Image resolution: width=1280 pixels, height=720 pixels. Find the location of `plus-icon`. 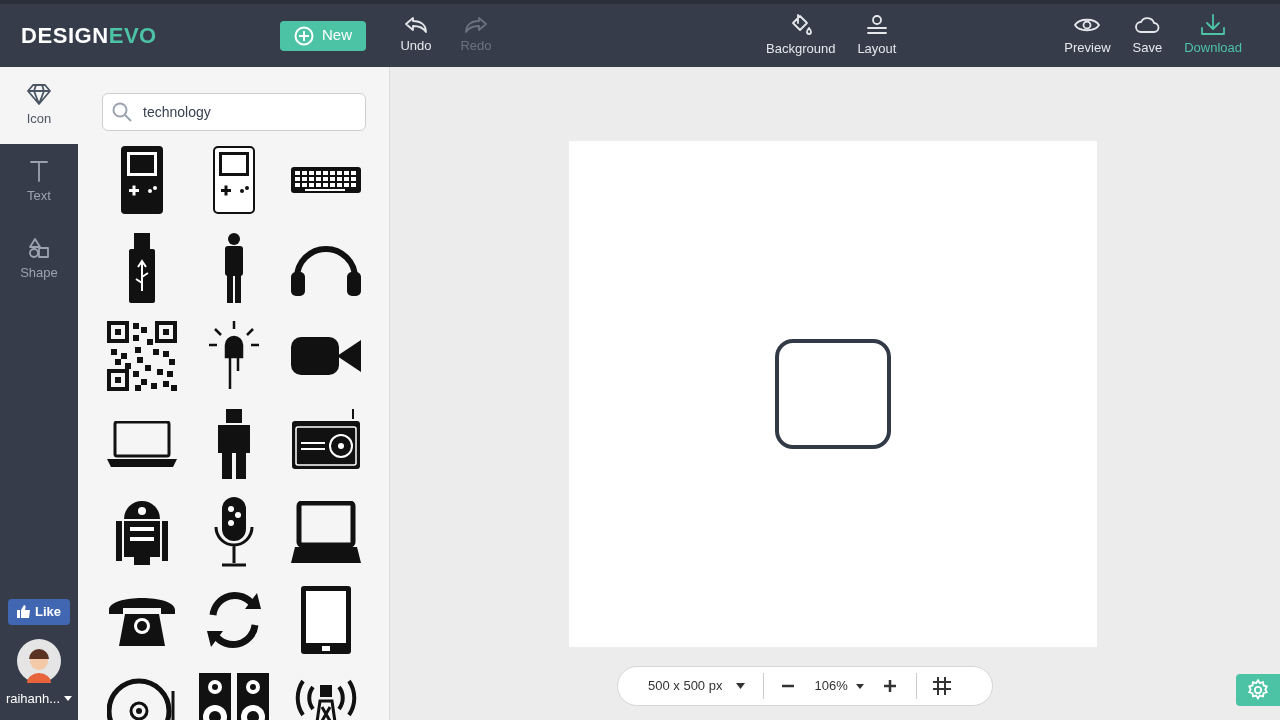

plus-icon is located at coordinates (889, 686).